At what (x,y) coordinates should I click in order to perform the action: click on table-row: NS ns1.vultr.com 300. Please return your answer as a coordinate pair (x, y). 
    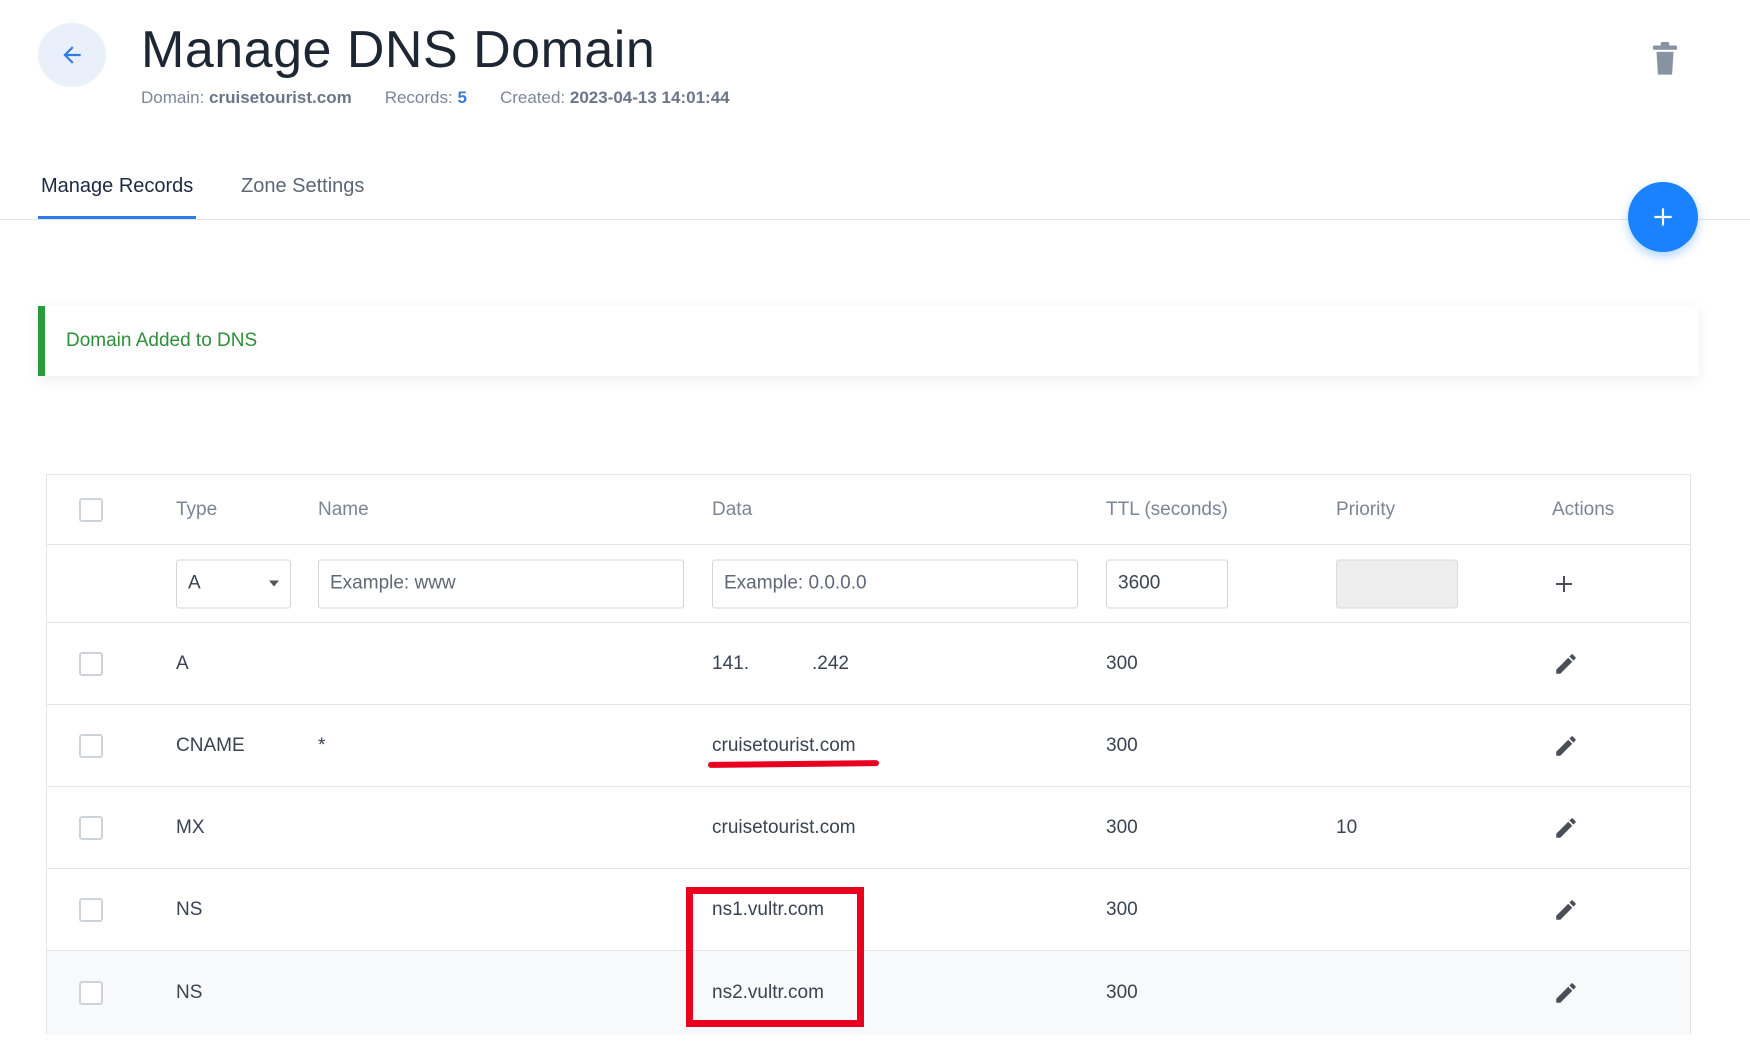
    Looking at the image, I should click on (868, 910).